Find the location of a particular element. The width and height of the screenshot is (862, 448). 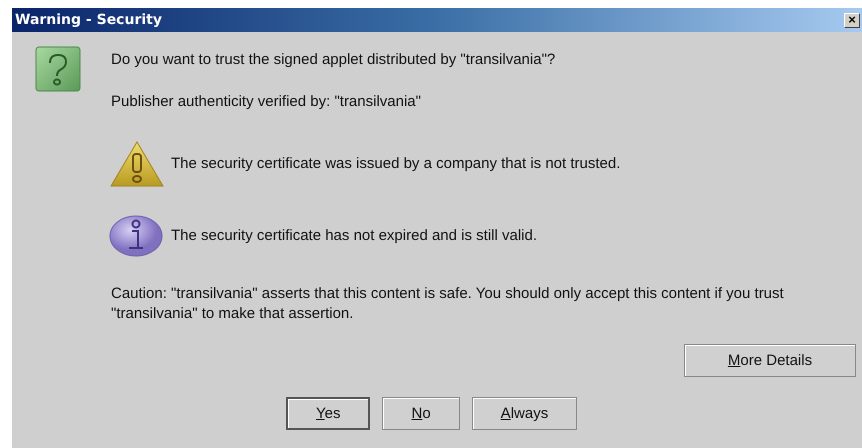

publisher-text: Publisher authenticity verified by: "transilvania" is located at coordinates (266, 102).